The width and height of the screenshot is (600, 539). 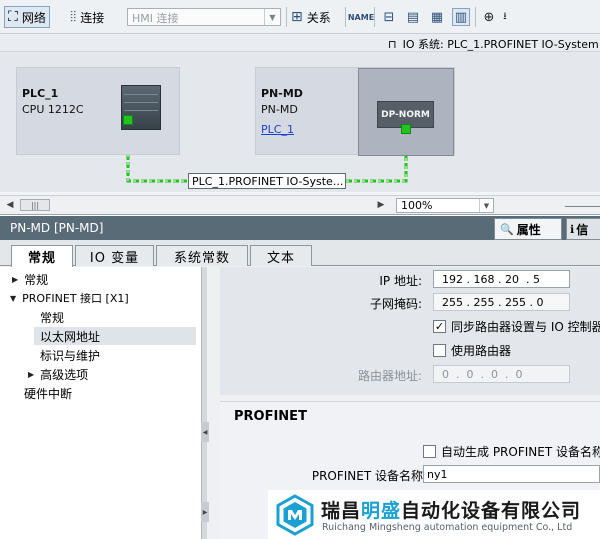 I want to click on connect-button: ⦙⦙ 连接, so click(x=87, y=17).